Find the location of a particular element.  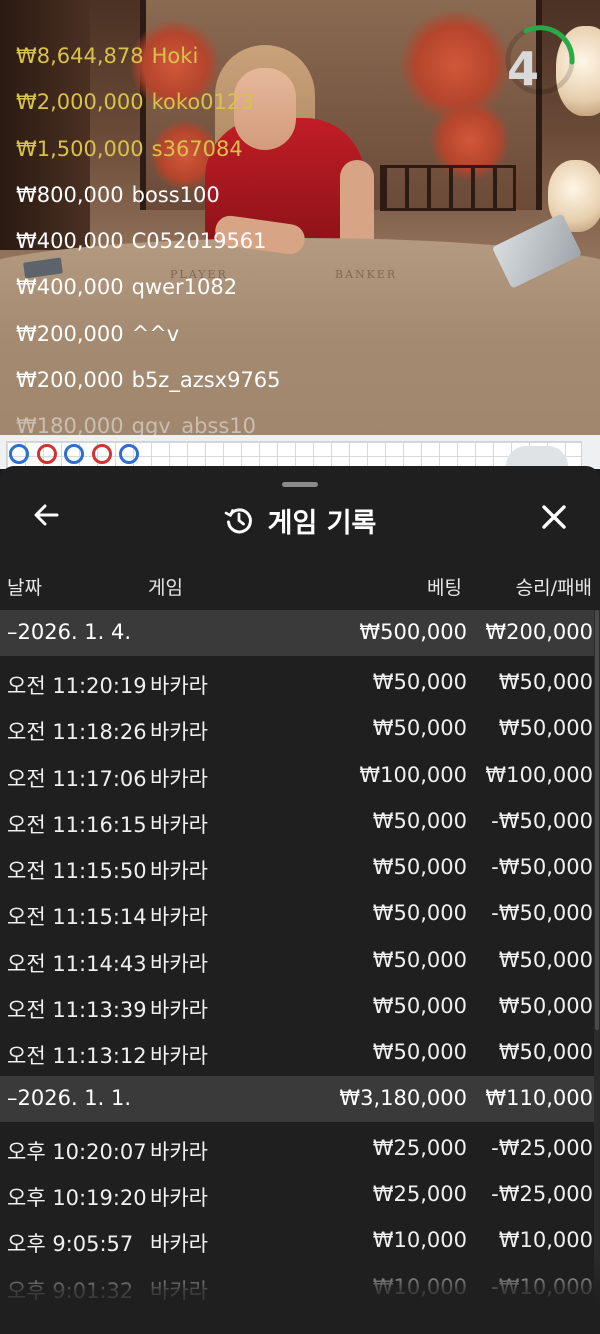

group-total-bet: ₩500,000 is located at coordinates (413, 632).